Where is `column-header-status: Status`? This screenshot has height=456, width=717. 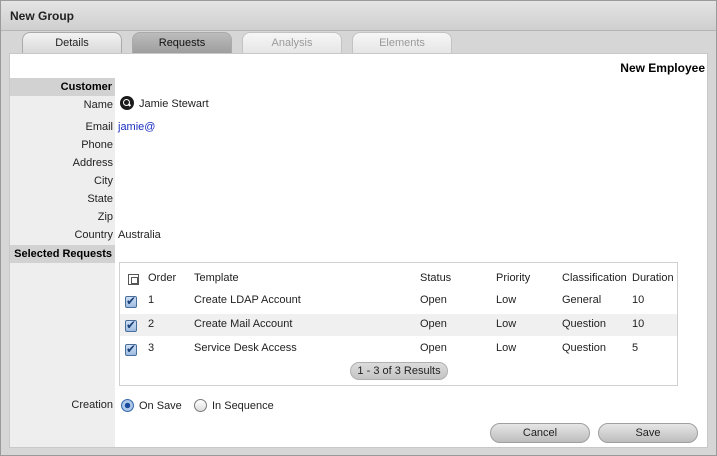 column-header-status: Status is located at coordinates (435, 278).